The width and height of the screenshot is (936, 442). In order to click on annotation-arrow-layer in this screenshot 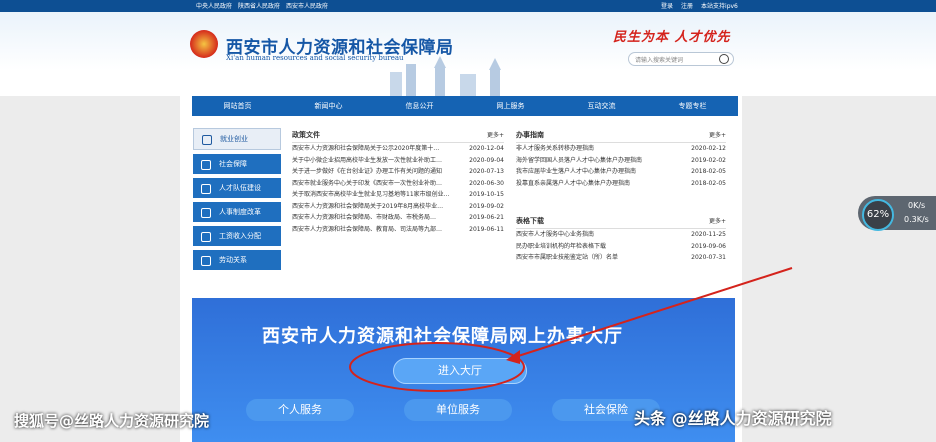, I will do `click(571, 329)`.